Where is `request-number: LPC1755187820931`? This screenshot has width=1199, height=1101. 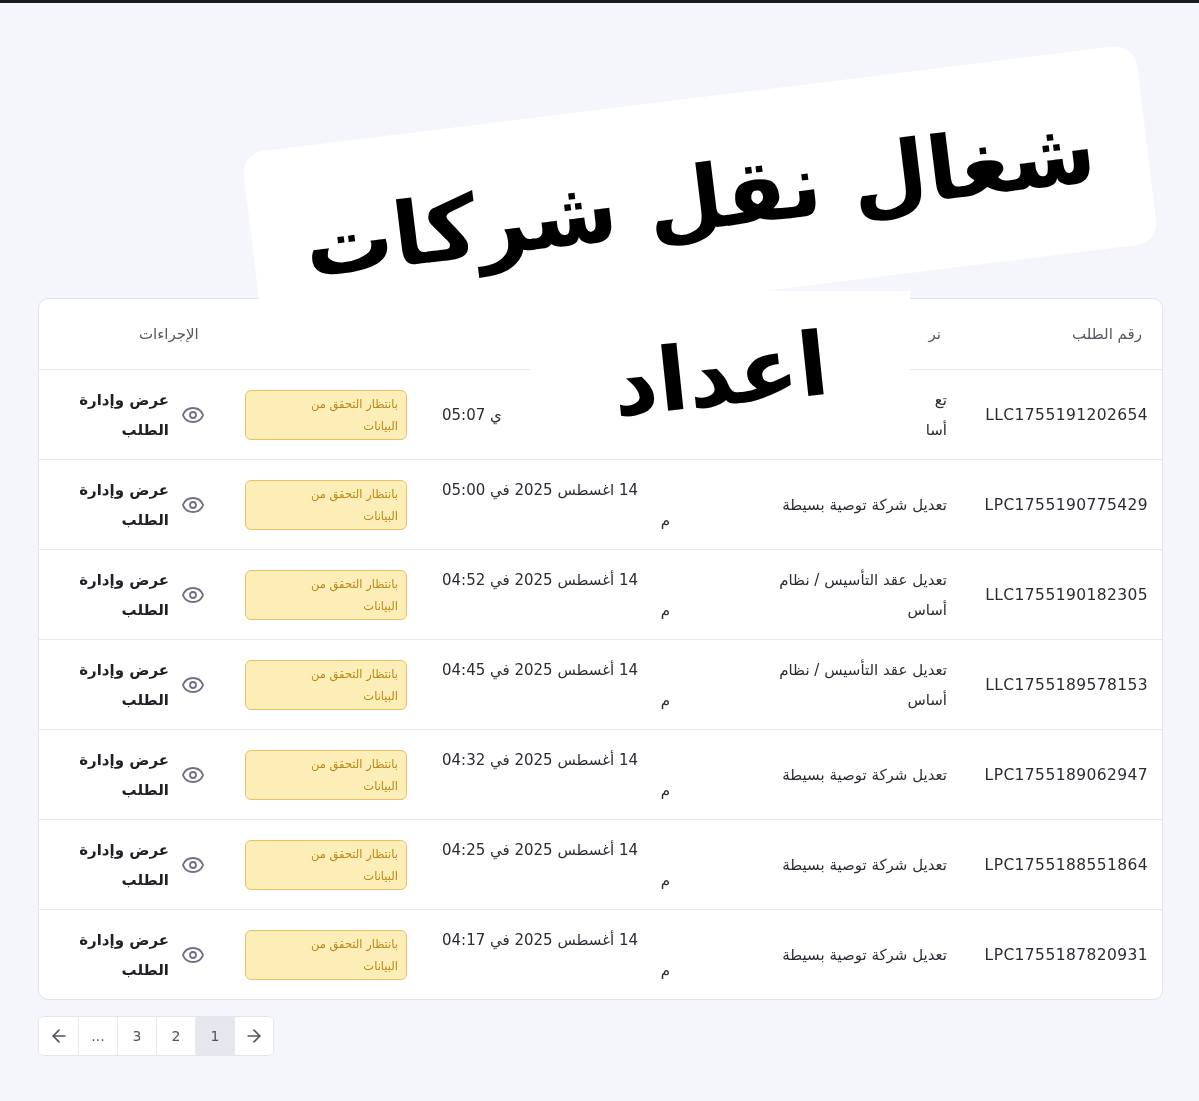
request-number: LPC1755187820931 is located at coordinates (1066, 954).